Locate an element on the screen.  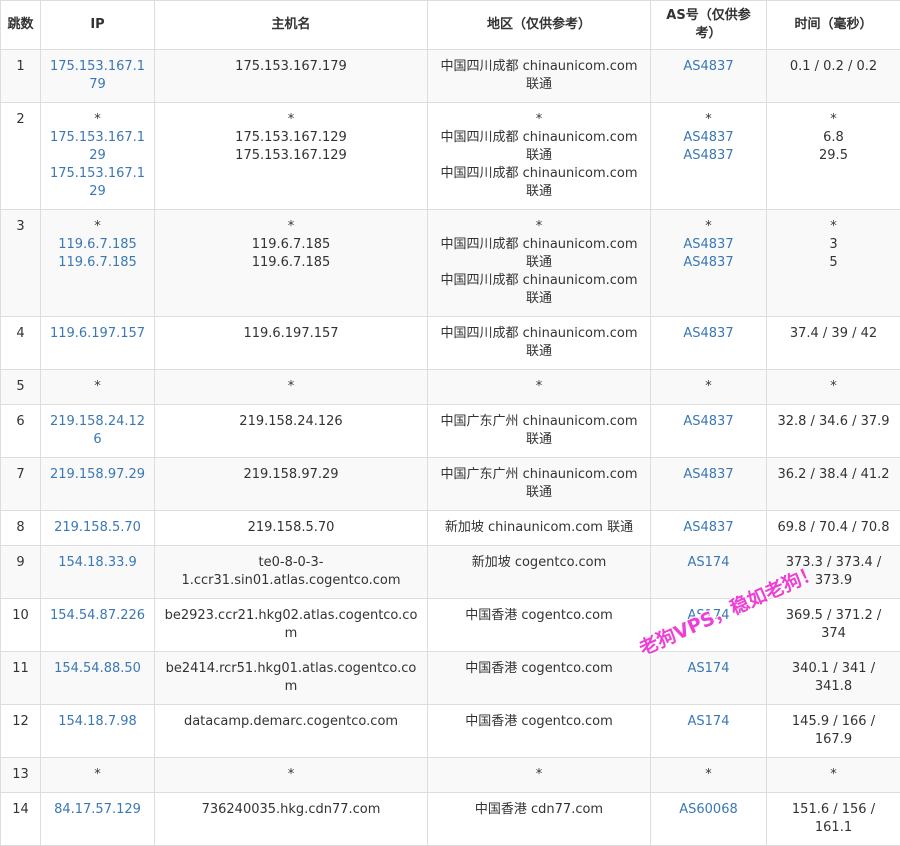
header-ip: IP is located at coordinates (98, 25).